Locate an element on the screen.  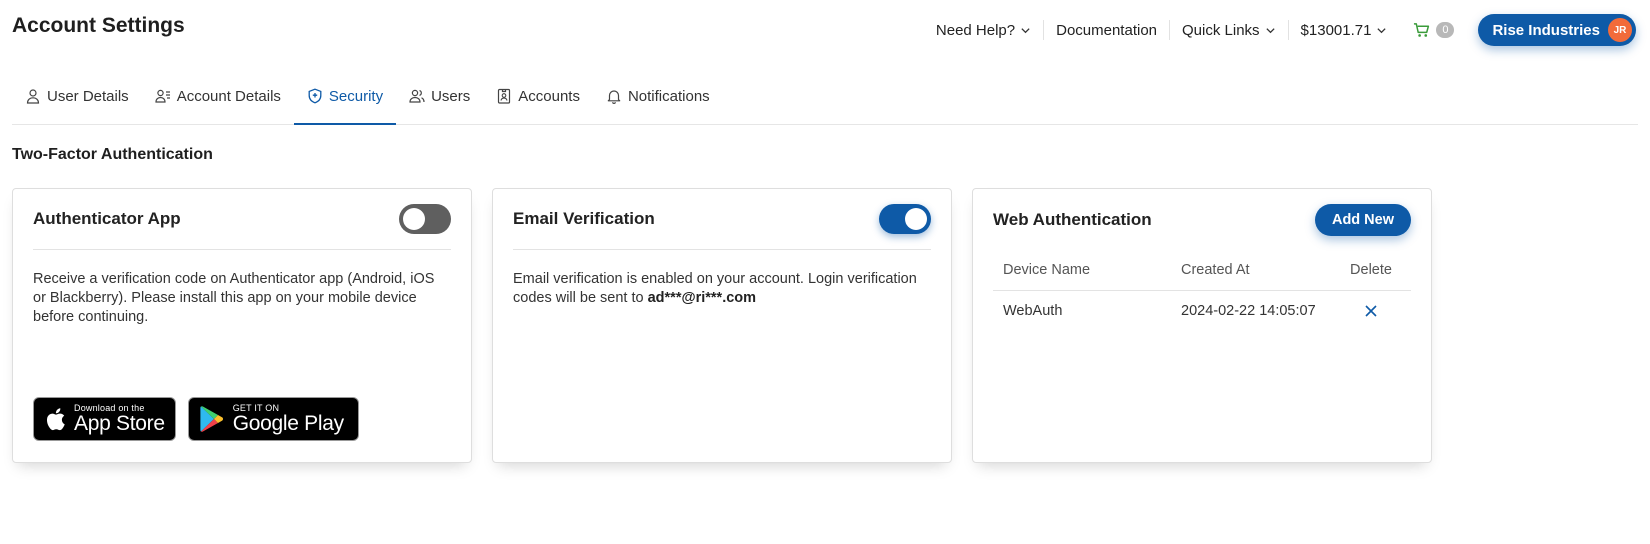
page-title: Account Settings is located at coordinates (98, 25).